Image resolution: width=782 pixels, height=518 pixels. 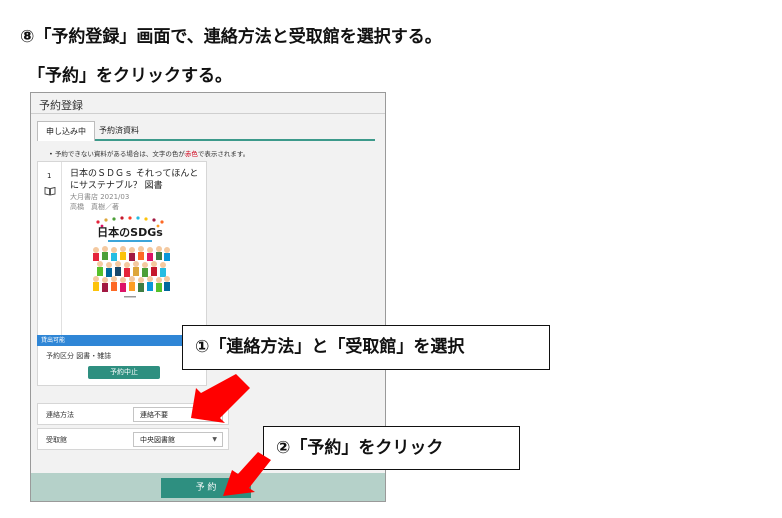 I want to click on book-author: 高橋 真樹／著, so click(x=94, y=207).